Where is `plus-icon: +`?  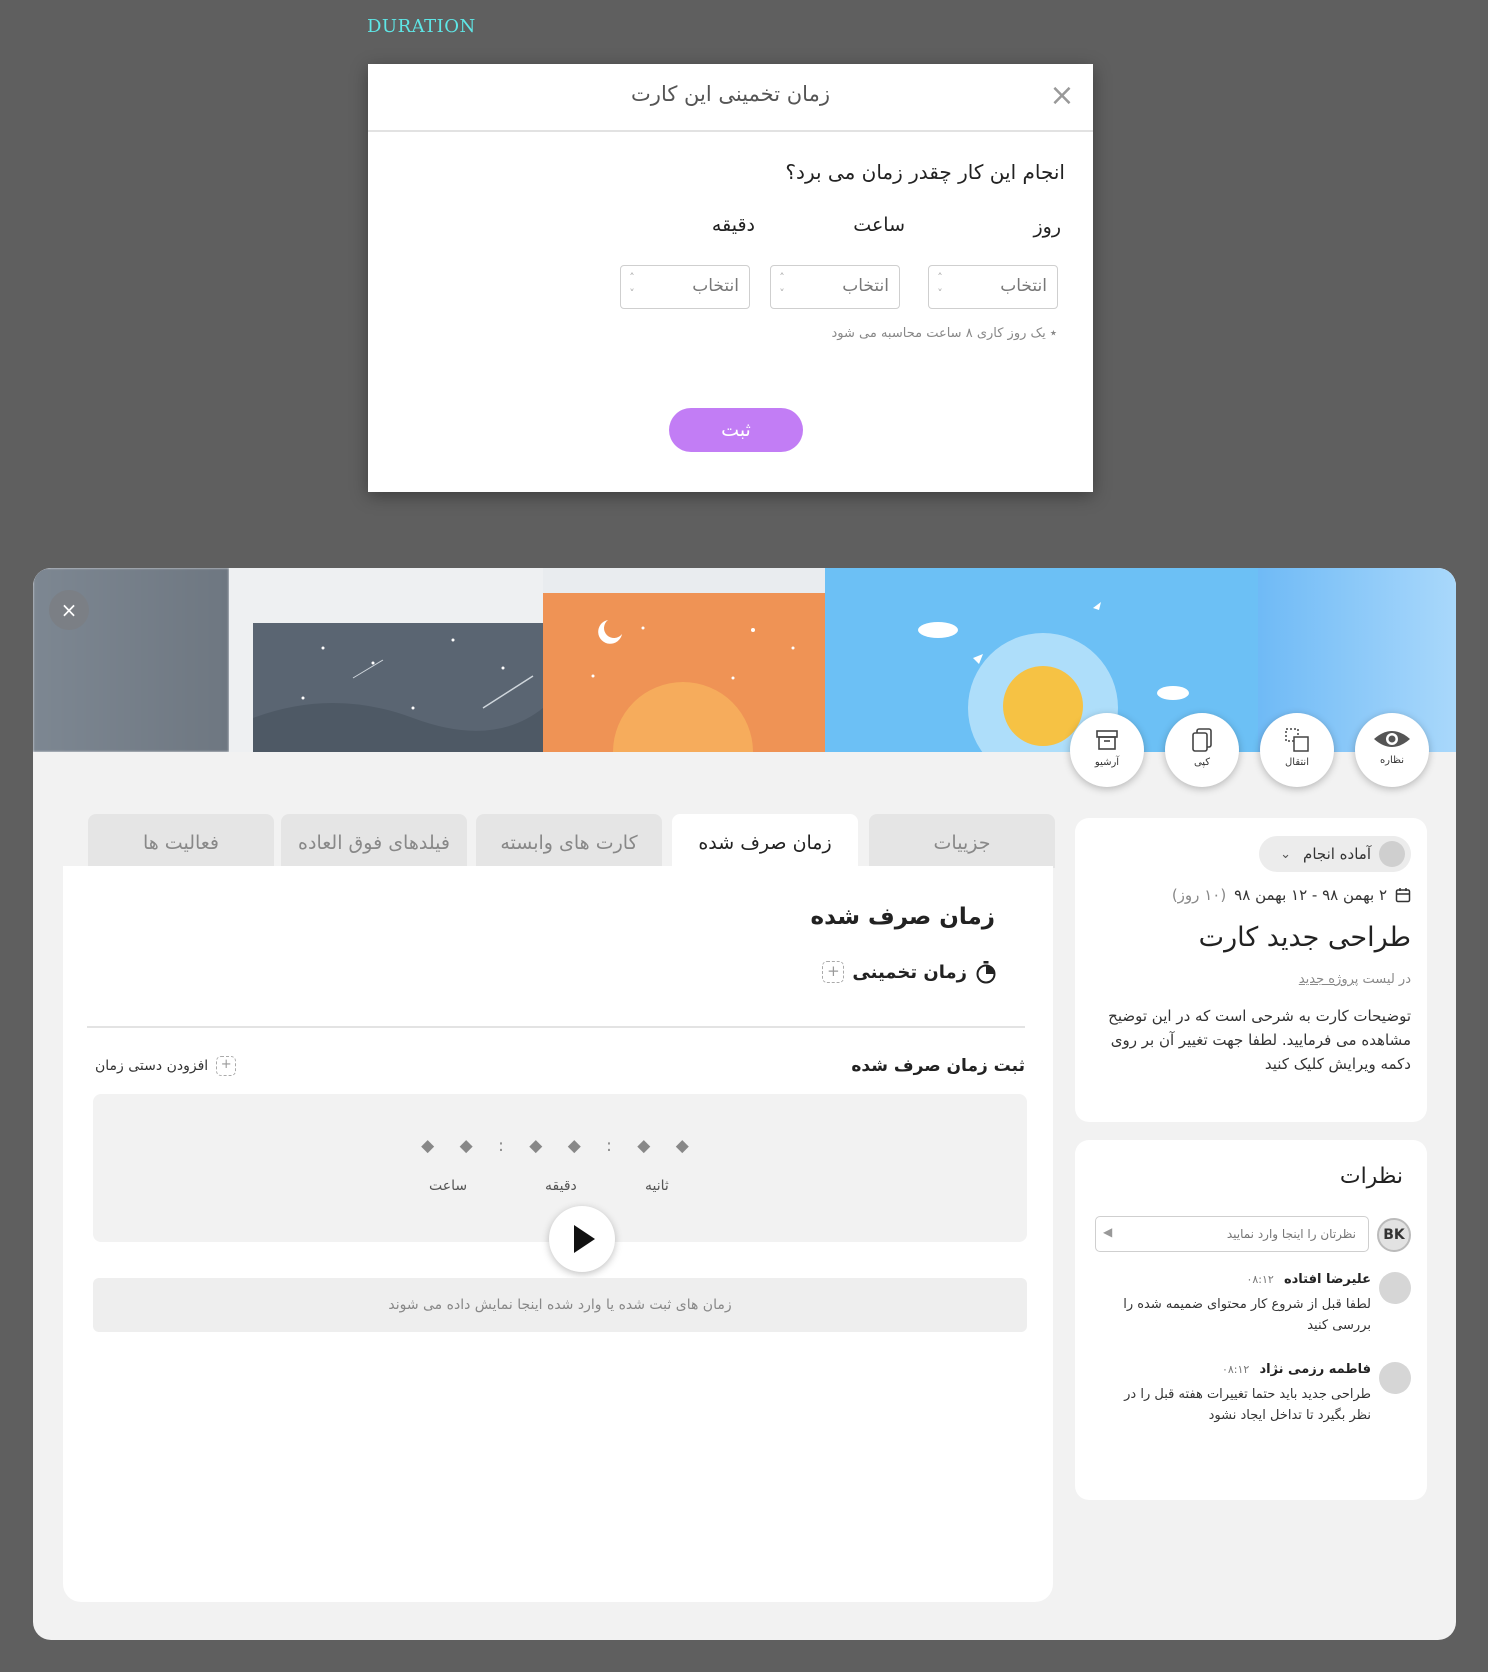 plus-icon: + is located at coordinates (226, 1066).